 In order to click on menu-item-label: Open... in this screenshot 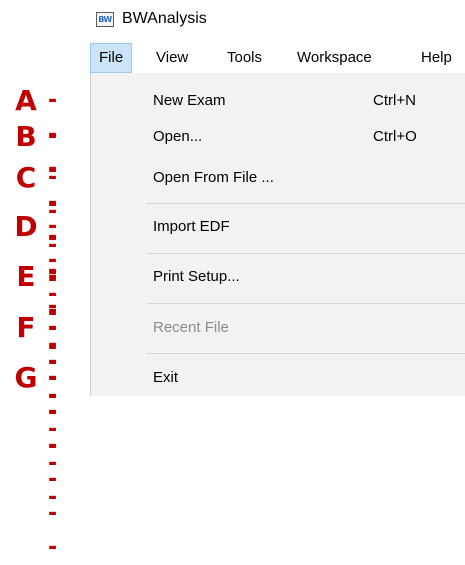, I will do `click(178, 136)`.